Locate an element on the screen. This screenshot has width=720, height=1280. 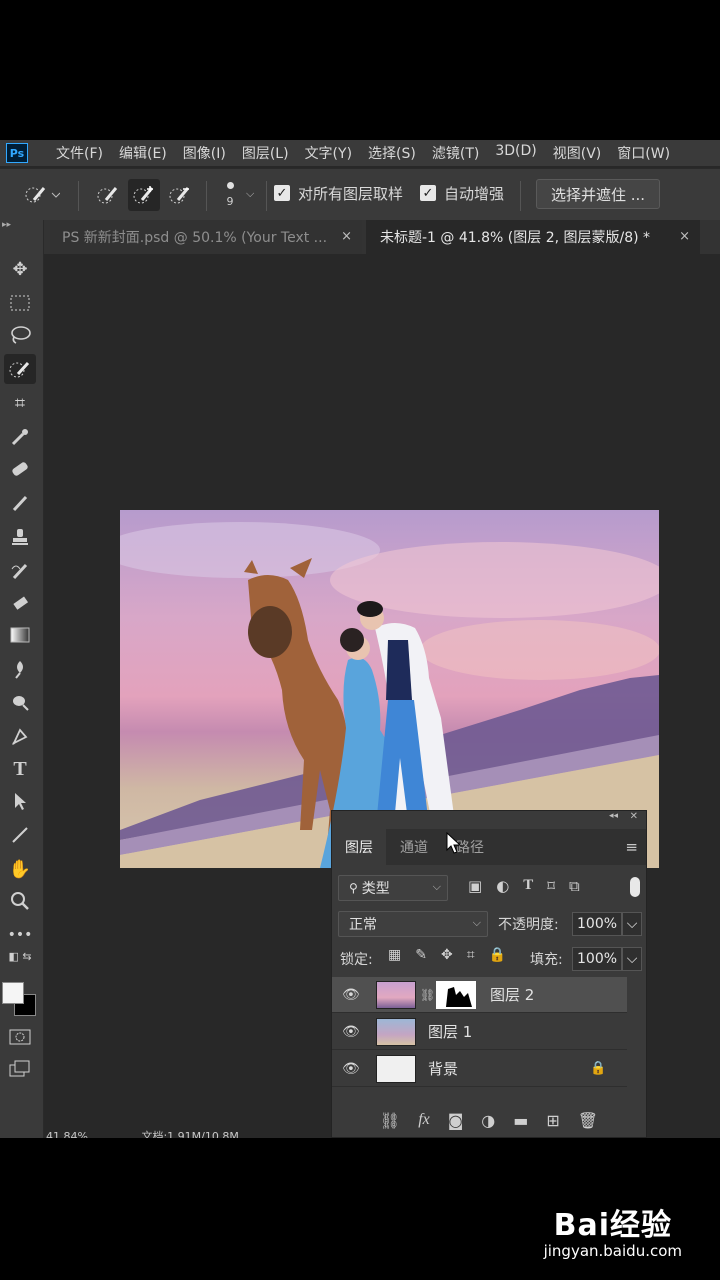
auto-enhance-checkbox: ✓ is located at coordinates (428, 193).